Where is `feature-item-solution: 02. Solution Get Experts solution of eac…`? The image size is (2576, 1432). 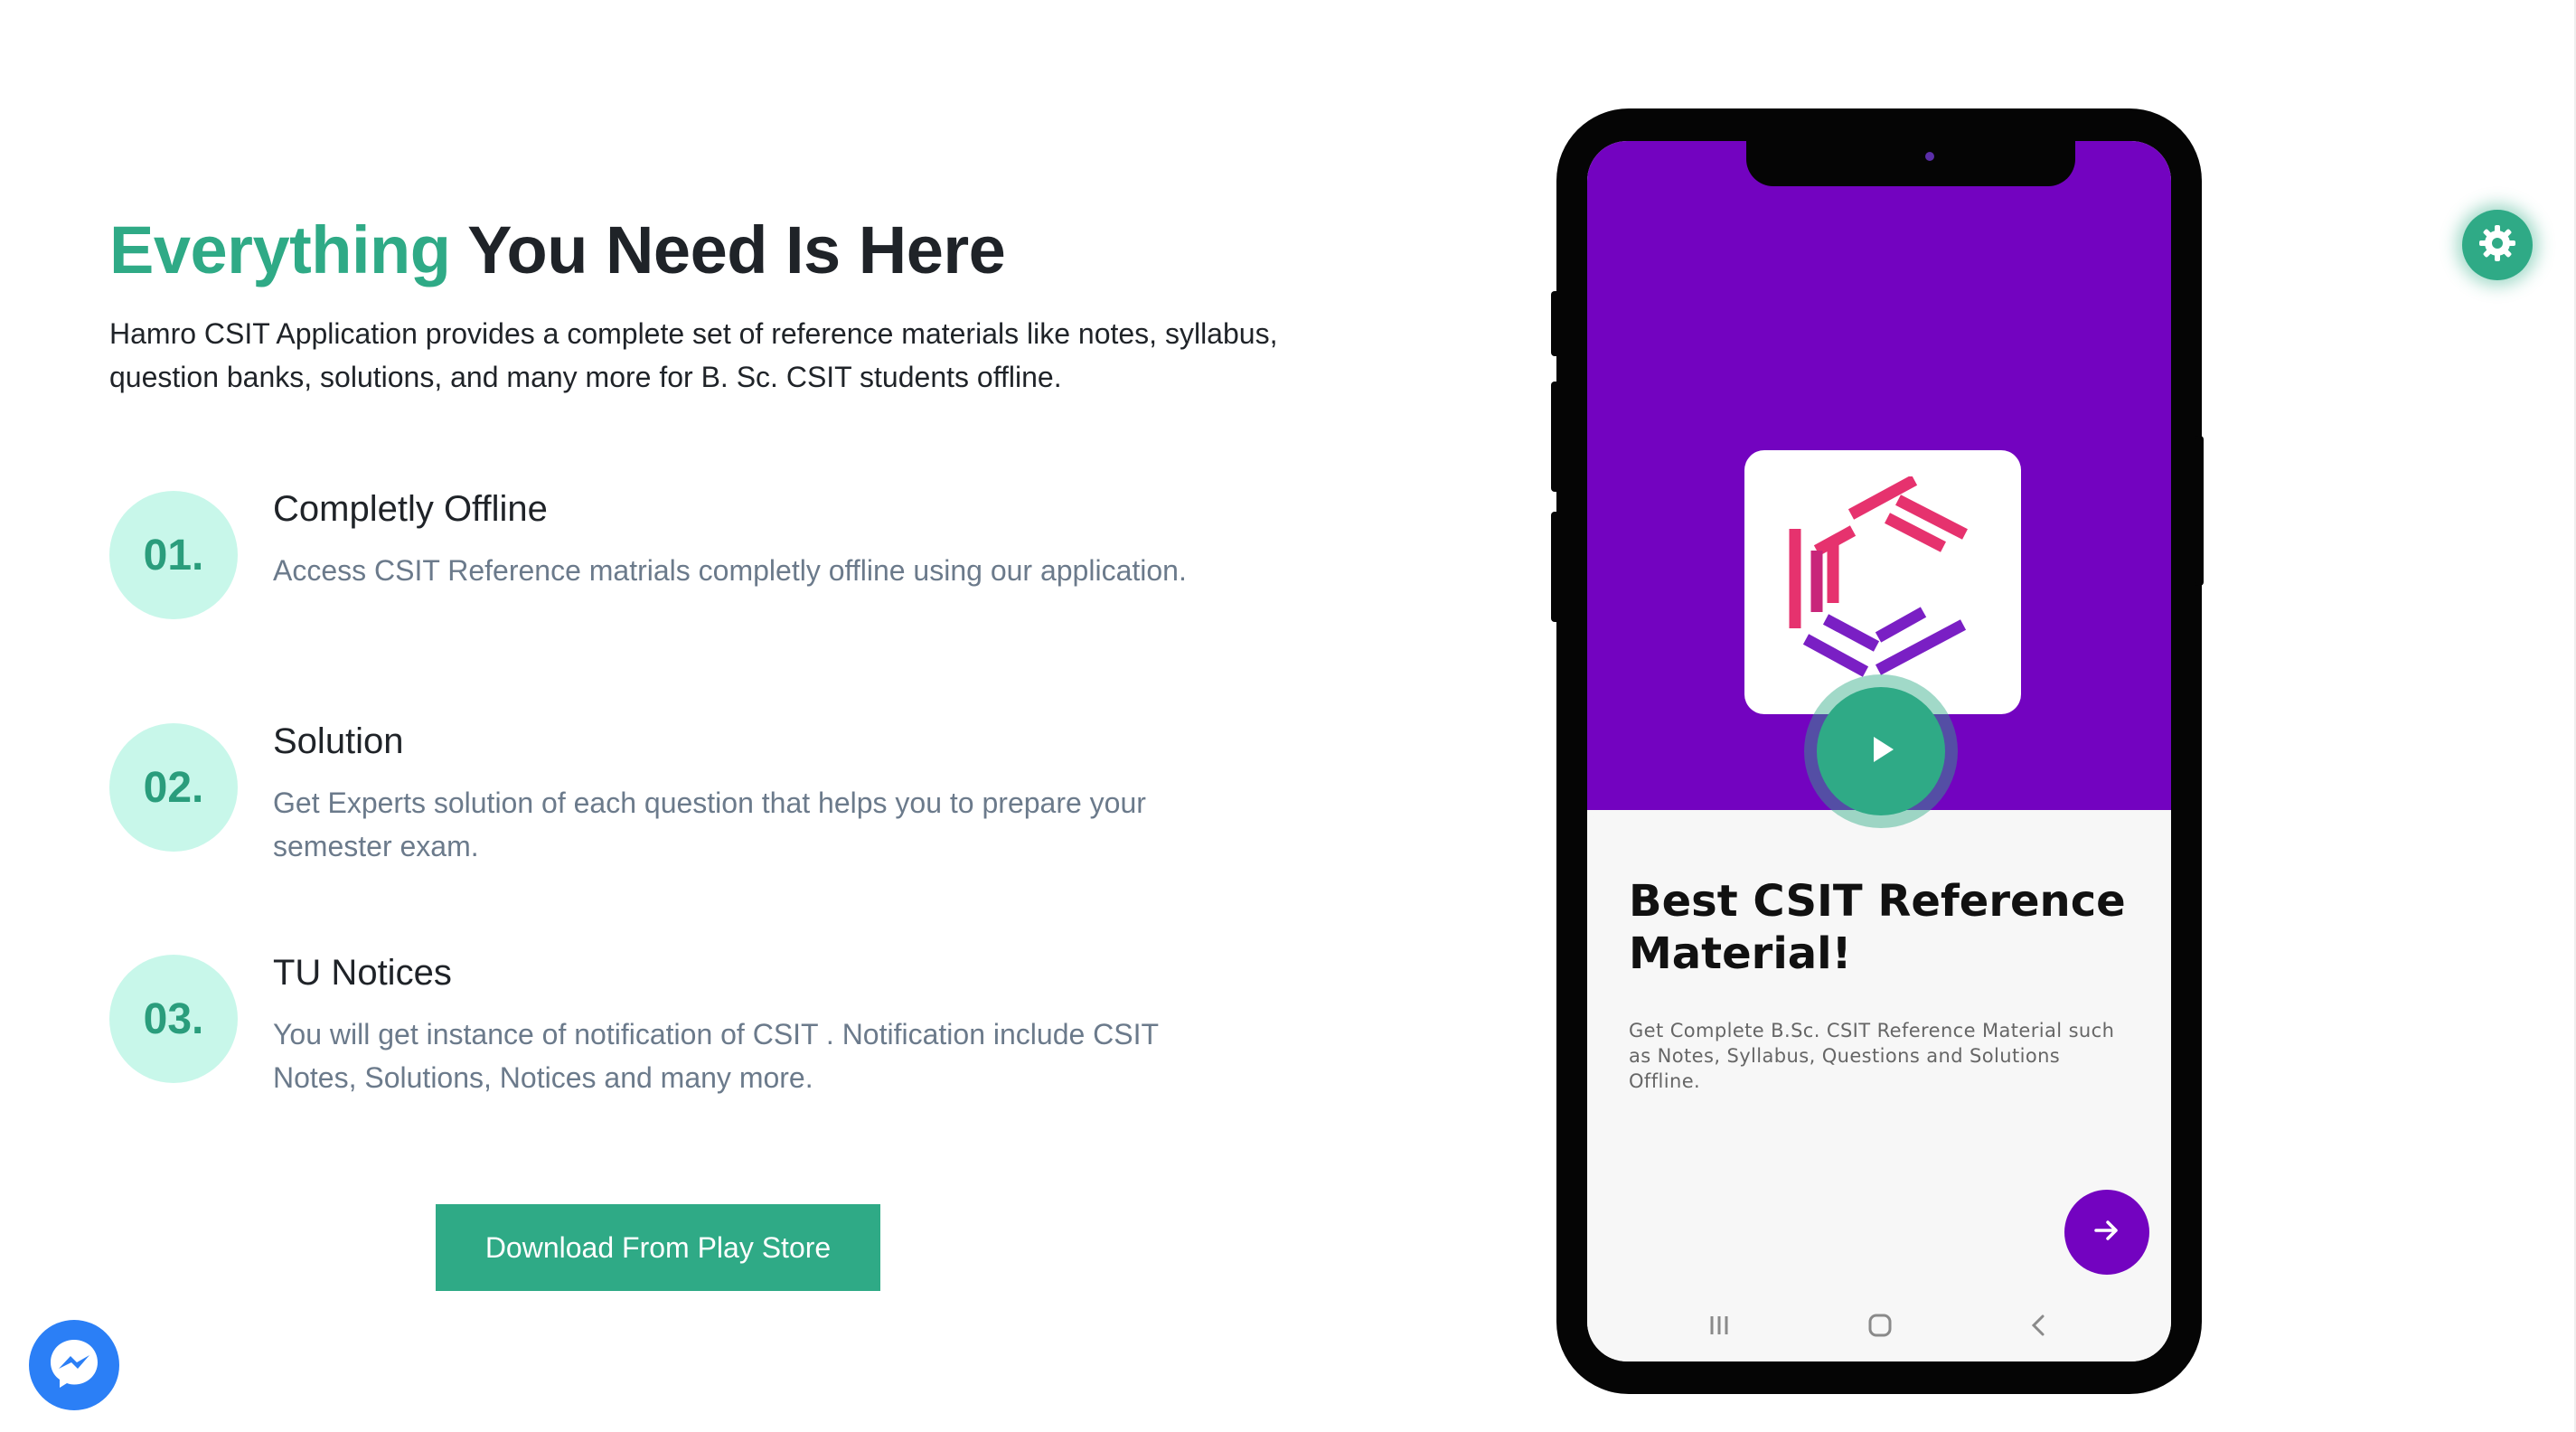 feature-item-solution: 02. Solution Get Experts solution of eac… is located at coordinates (674, 798).